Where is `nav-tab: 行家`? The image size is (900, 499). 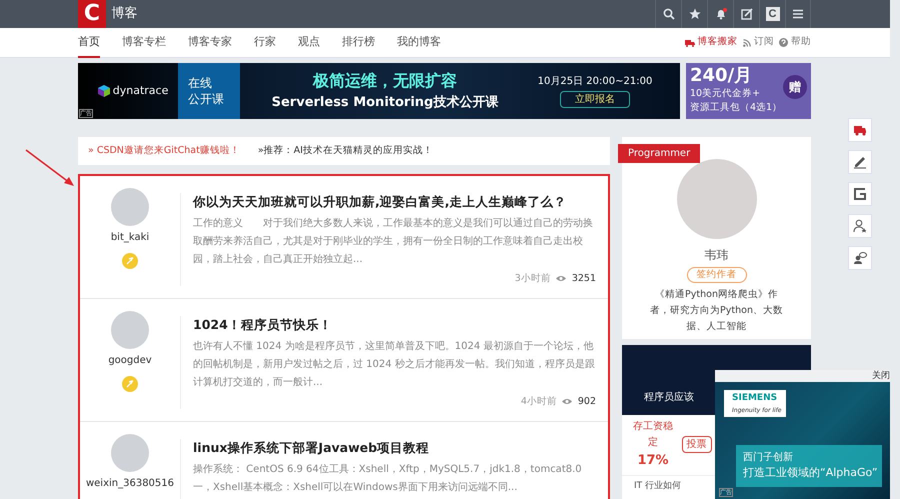 nav-tab: 行家 is located at coordinates (265, 43).